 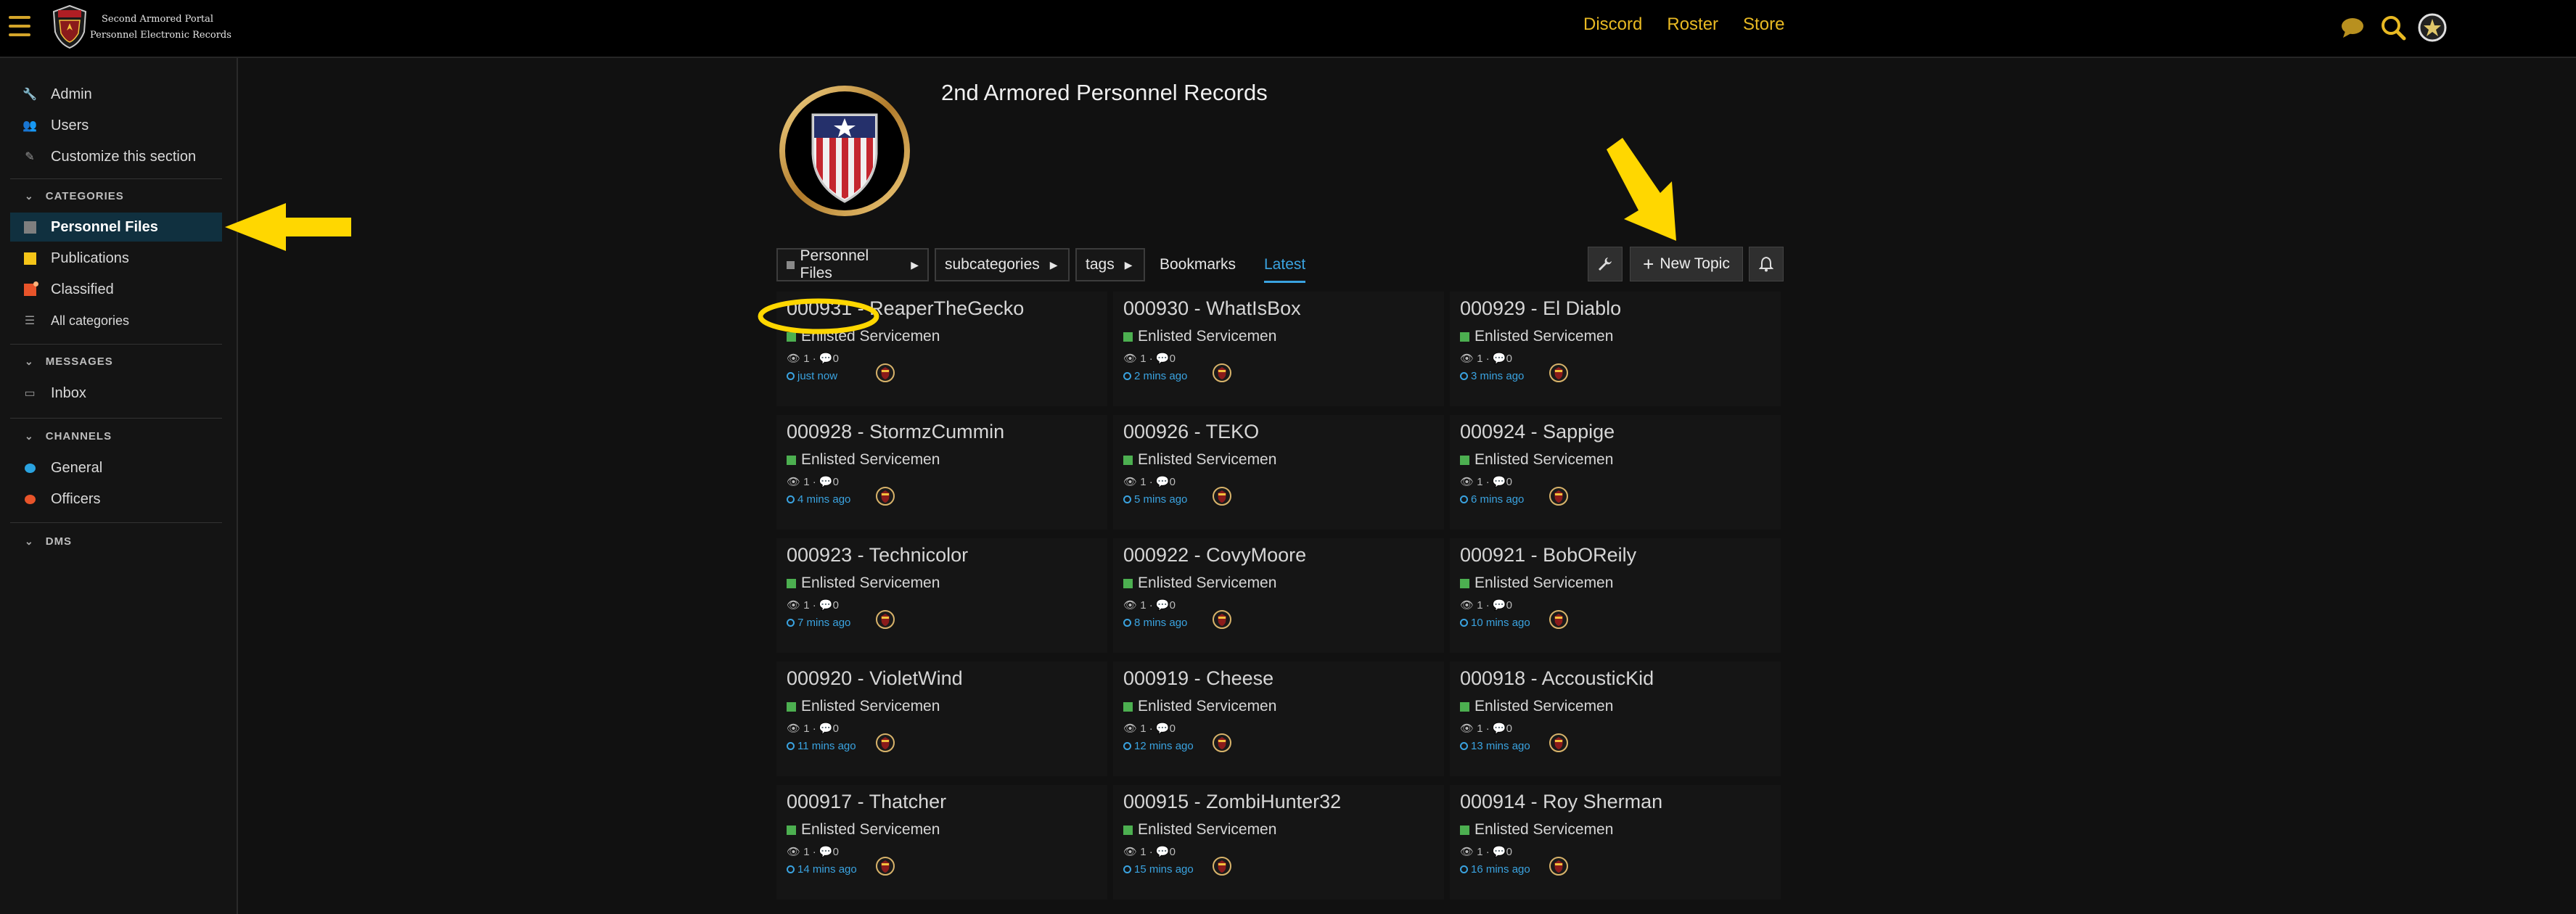 I want to click on subcategories-dropdown: subcategories ▶, so click(x=1002, y=264).